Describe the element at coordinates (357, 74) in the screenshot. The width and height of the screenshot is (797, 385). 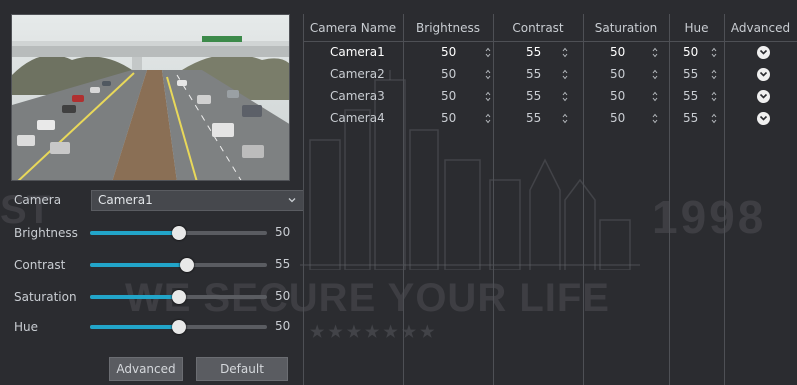
I see `camera-name-cell: Camera2` at that location.